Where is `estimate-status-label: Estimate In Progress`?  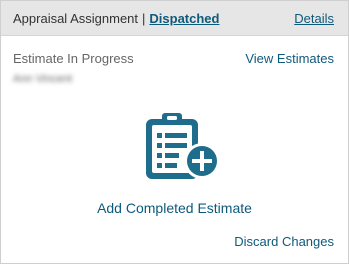 estimate-status-label: Estimate In Progress is located at coordinates (73, 58).